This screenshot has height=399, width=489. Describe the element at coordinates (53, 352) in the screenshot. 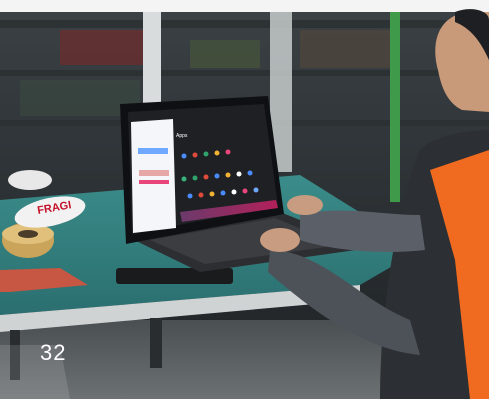

I see `page-number: 32` at that location.